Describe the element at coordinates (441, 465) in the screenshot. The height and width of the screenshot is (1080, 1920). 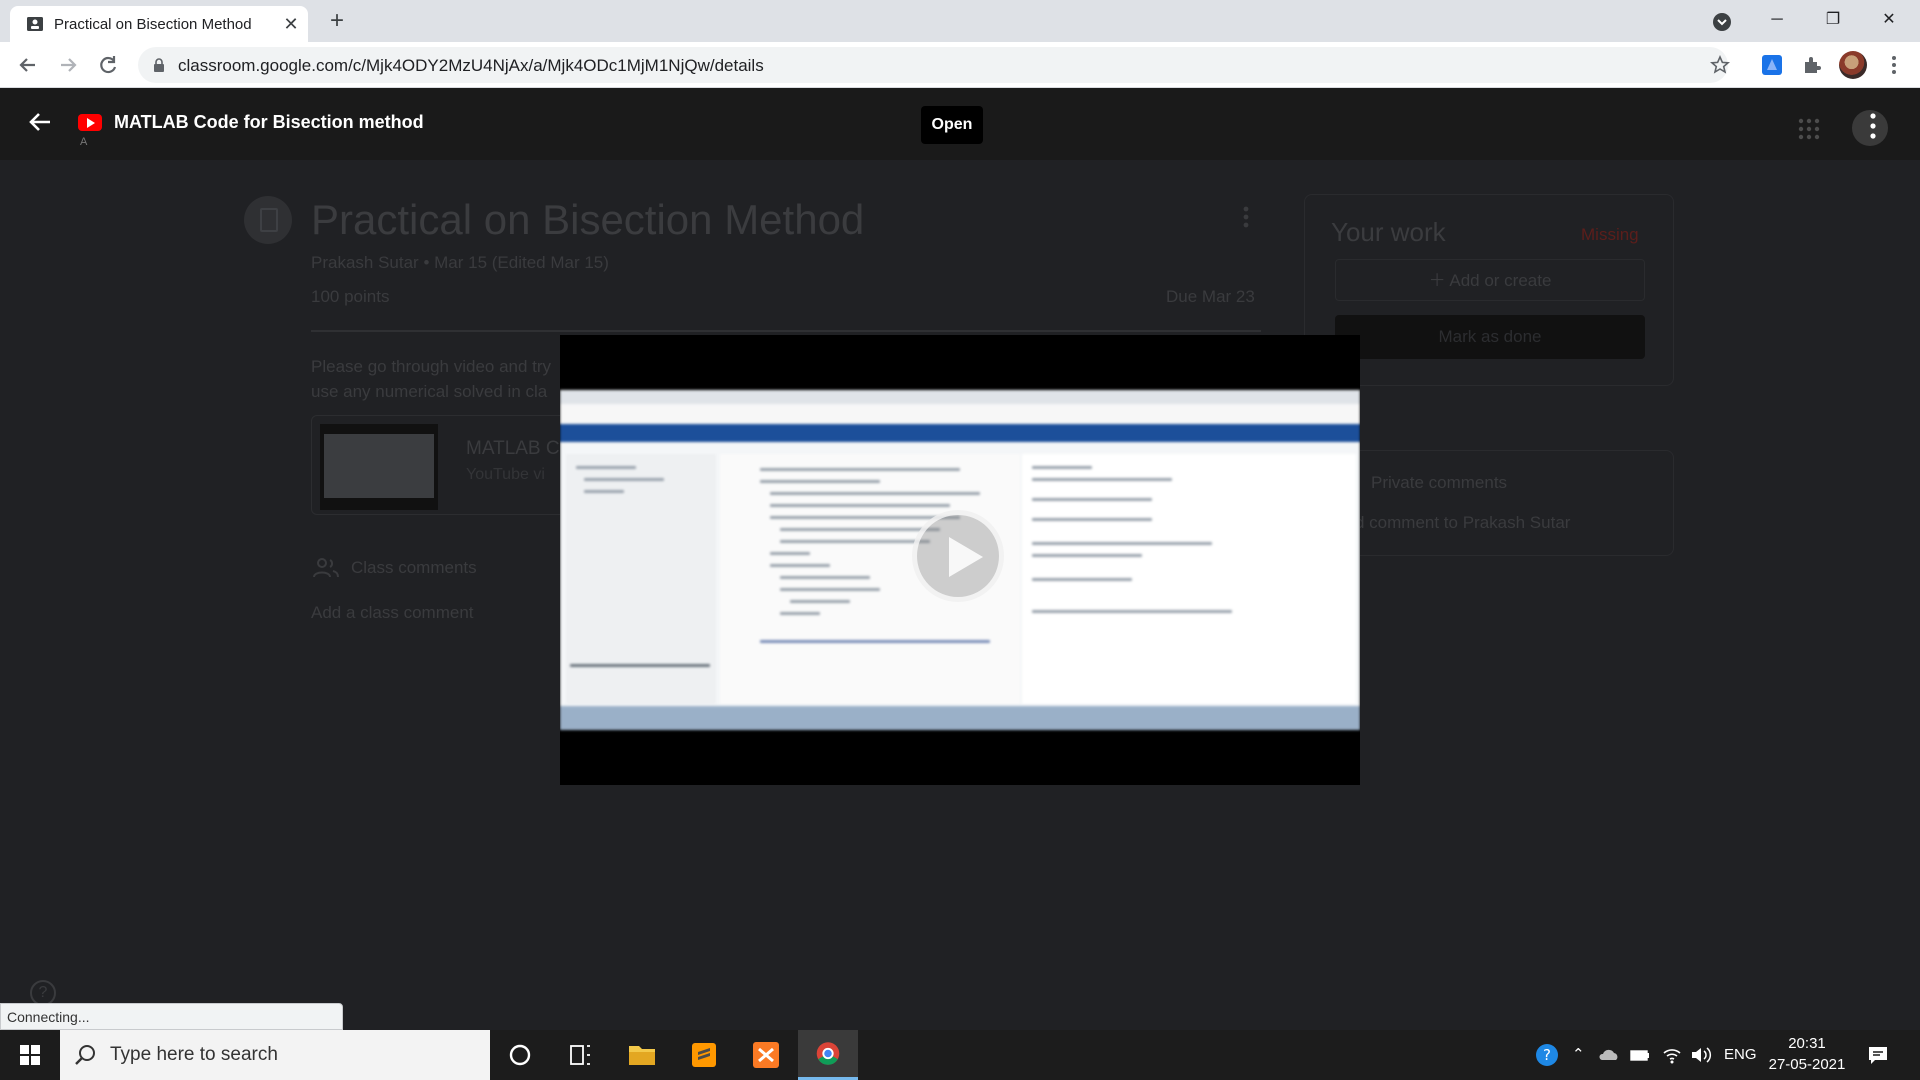
I see `video-attachment-card: MATLAB C YouTube vi` at that location.